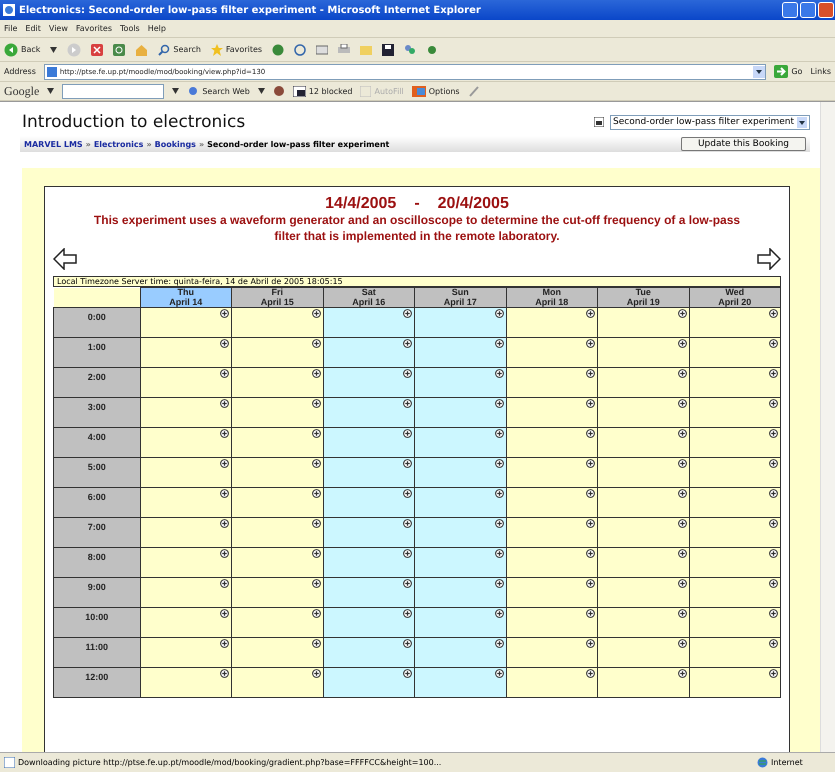  Describe the element at coordinates (157, 28) in the screenshot. I see `menu-item: Help` at that location.